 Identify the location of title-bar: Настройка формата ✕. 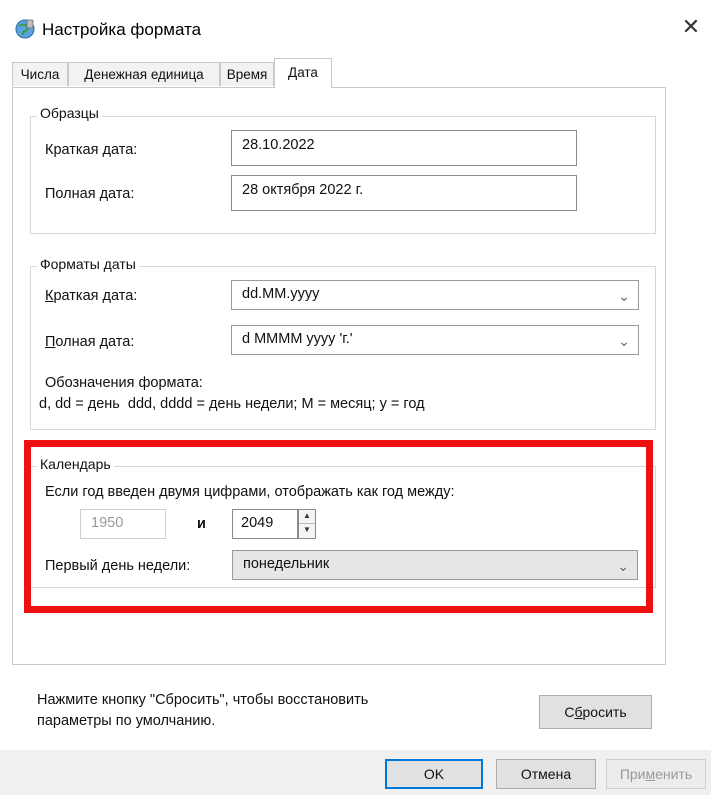
(355, 29).